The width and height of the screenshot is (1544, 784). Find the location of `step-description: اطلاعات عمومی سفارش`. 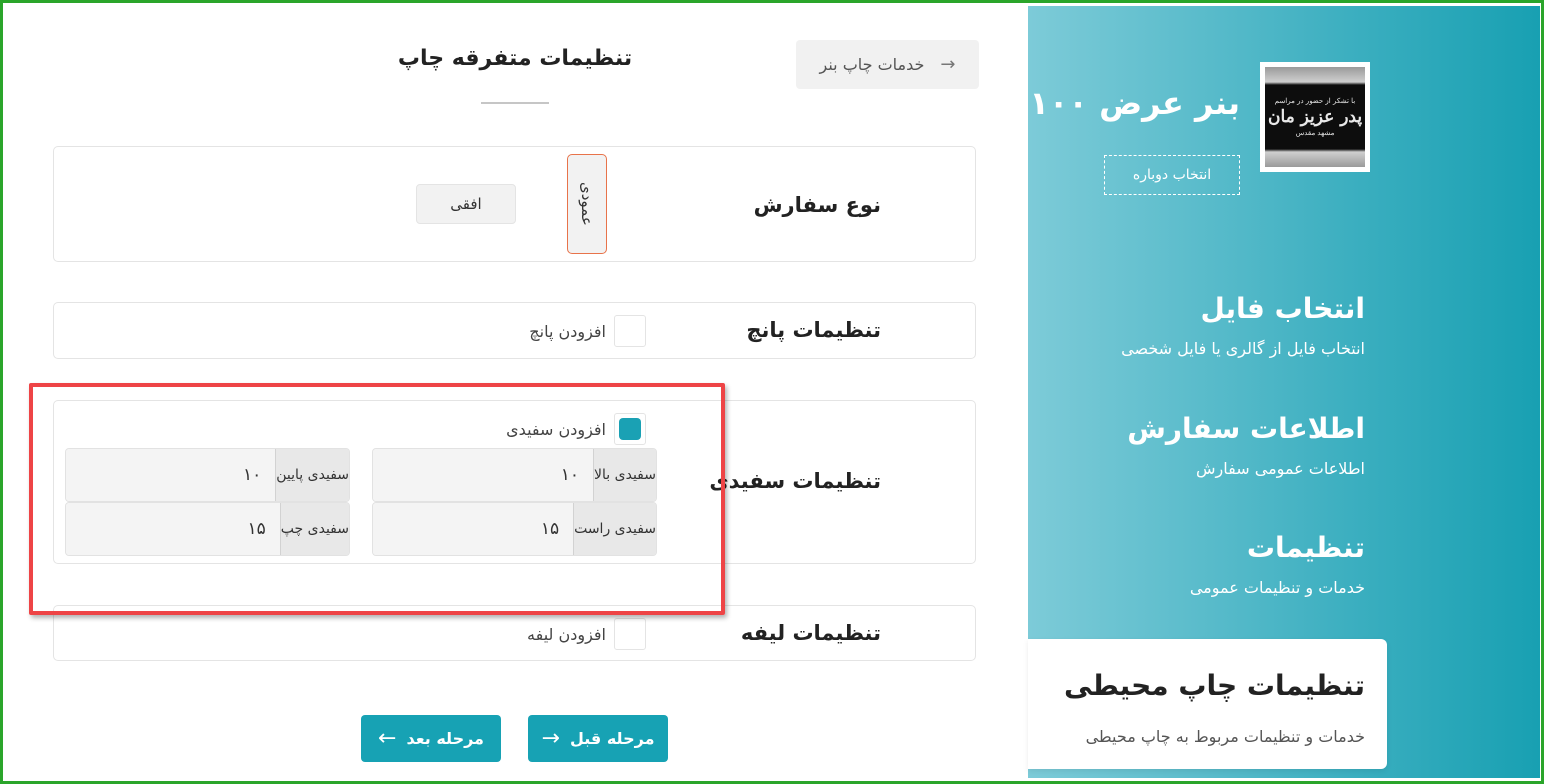

step-description: اطلاعات عمومی سفارش is located at coordinates (1280, 468).